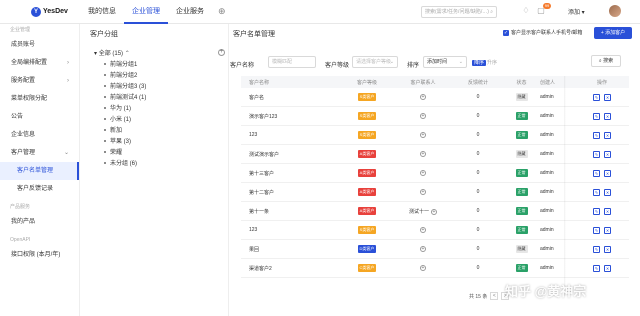 The height and width of the screenshot is (316, 640). What do you see at coordinates (459, 12) in the screenshot?
I see `top-search-input: 搜索(需求/任务/问题/缺陷/…) ⌕` at bounding box center [459, 12].